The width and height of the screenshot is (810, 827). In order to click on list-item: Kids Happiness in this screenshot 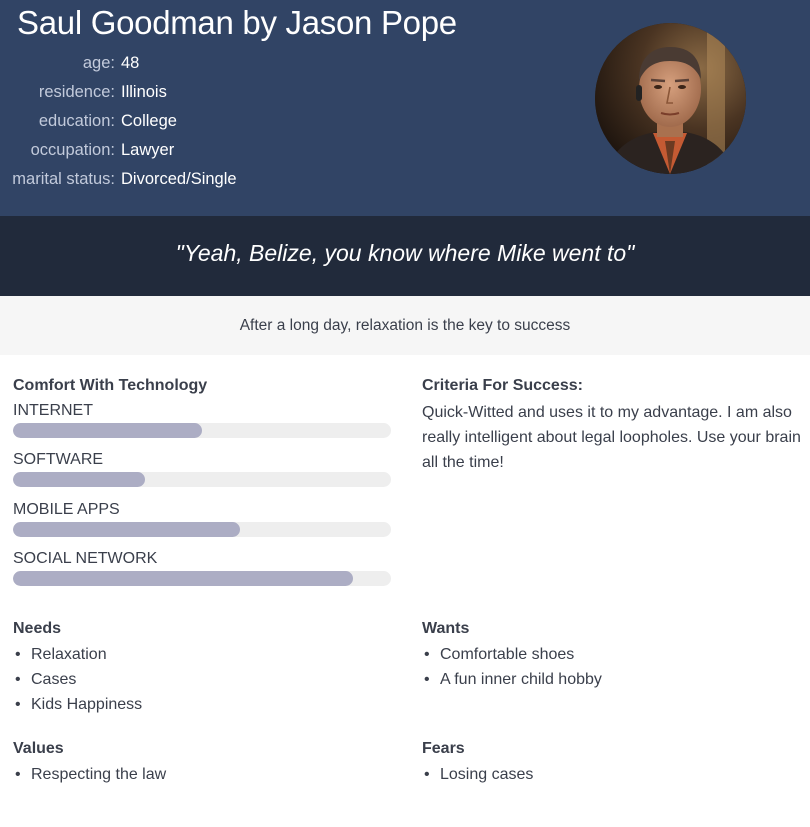, I will do `click(77, 704)`.